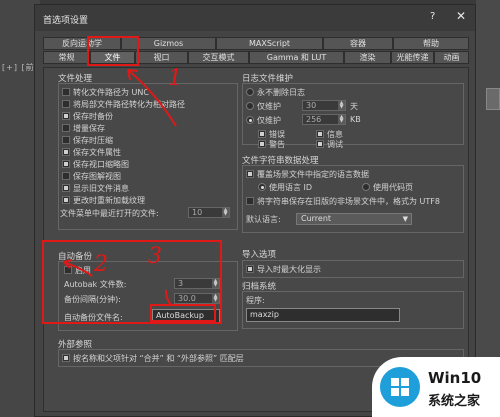 The width and height of the screenshot is (500, 417). What do you see at coordinates (454, 401) in the screenshot?
I see `watermark-text-2: 系统之家` at bounding box center [454, 401].